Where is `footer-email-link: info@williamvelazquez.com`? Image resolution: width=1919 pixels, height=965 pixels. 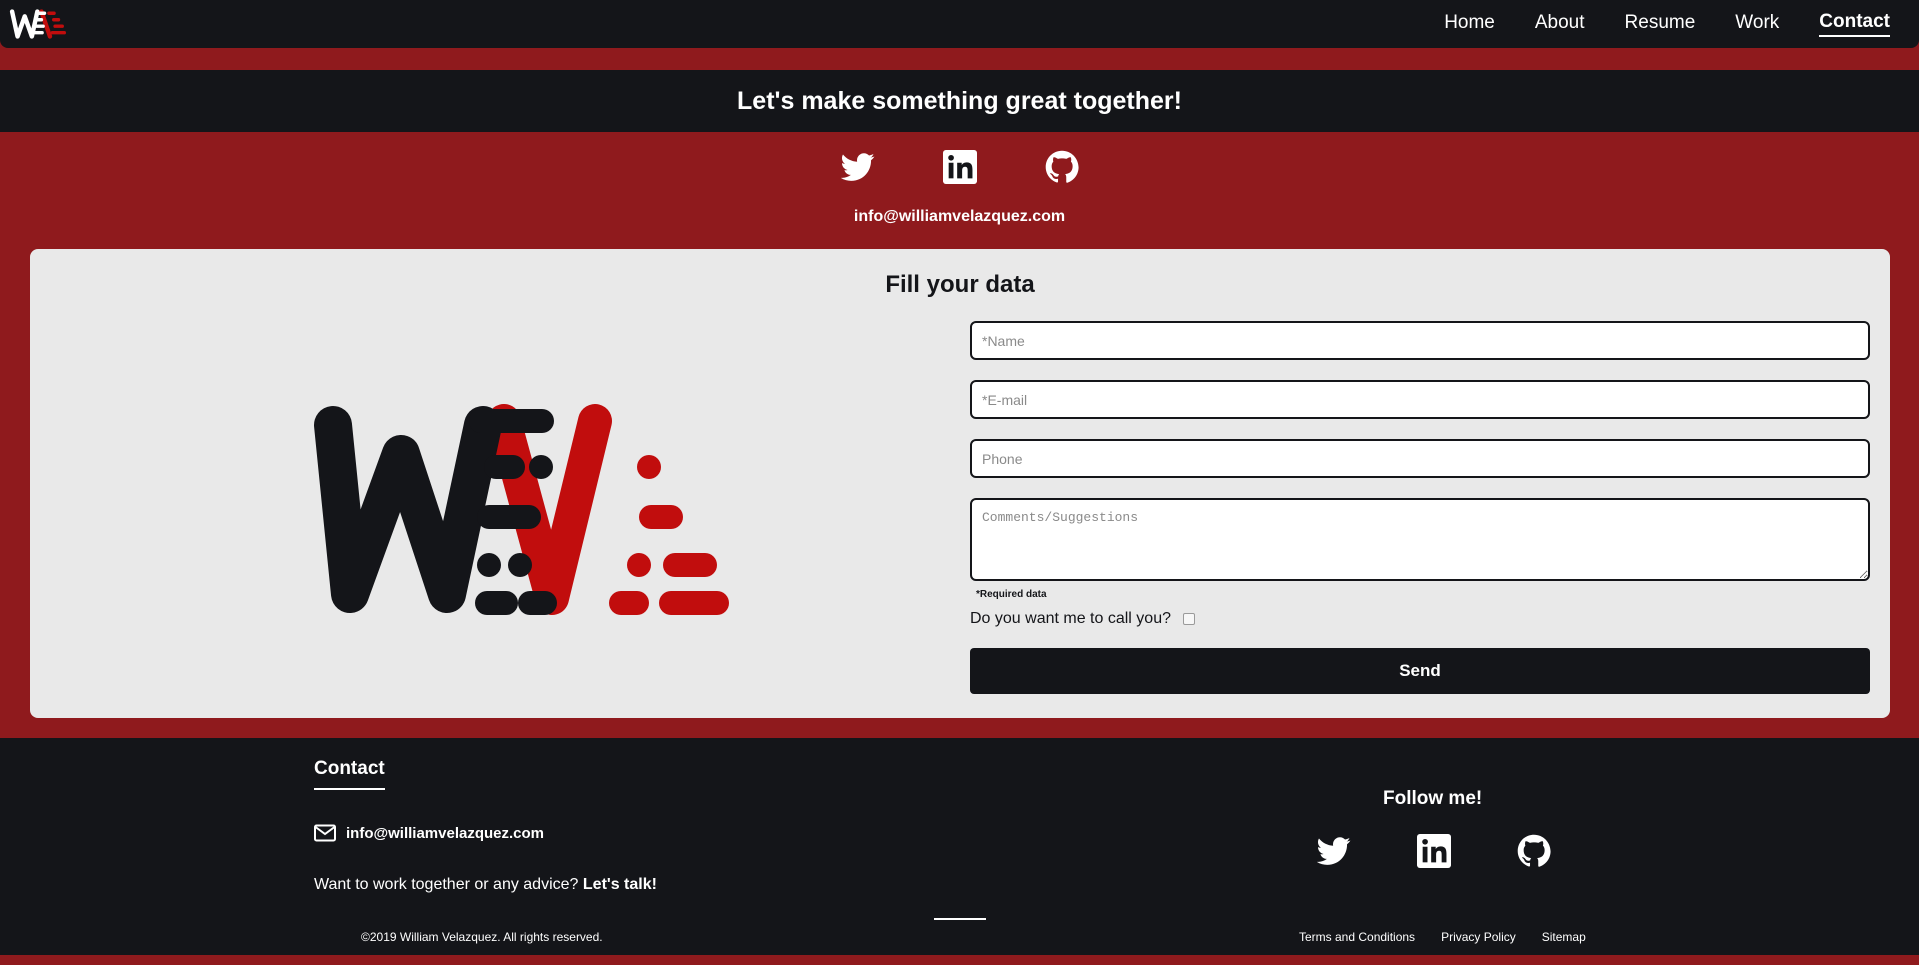
footer-email-link: info@williamvelazquez.com is located at coordinates (429, 833).